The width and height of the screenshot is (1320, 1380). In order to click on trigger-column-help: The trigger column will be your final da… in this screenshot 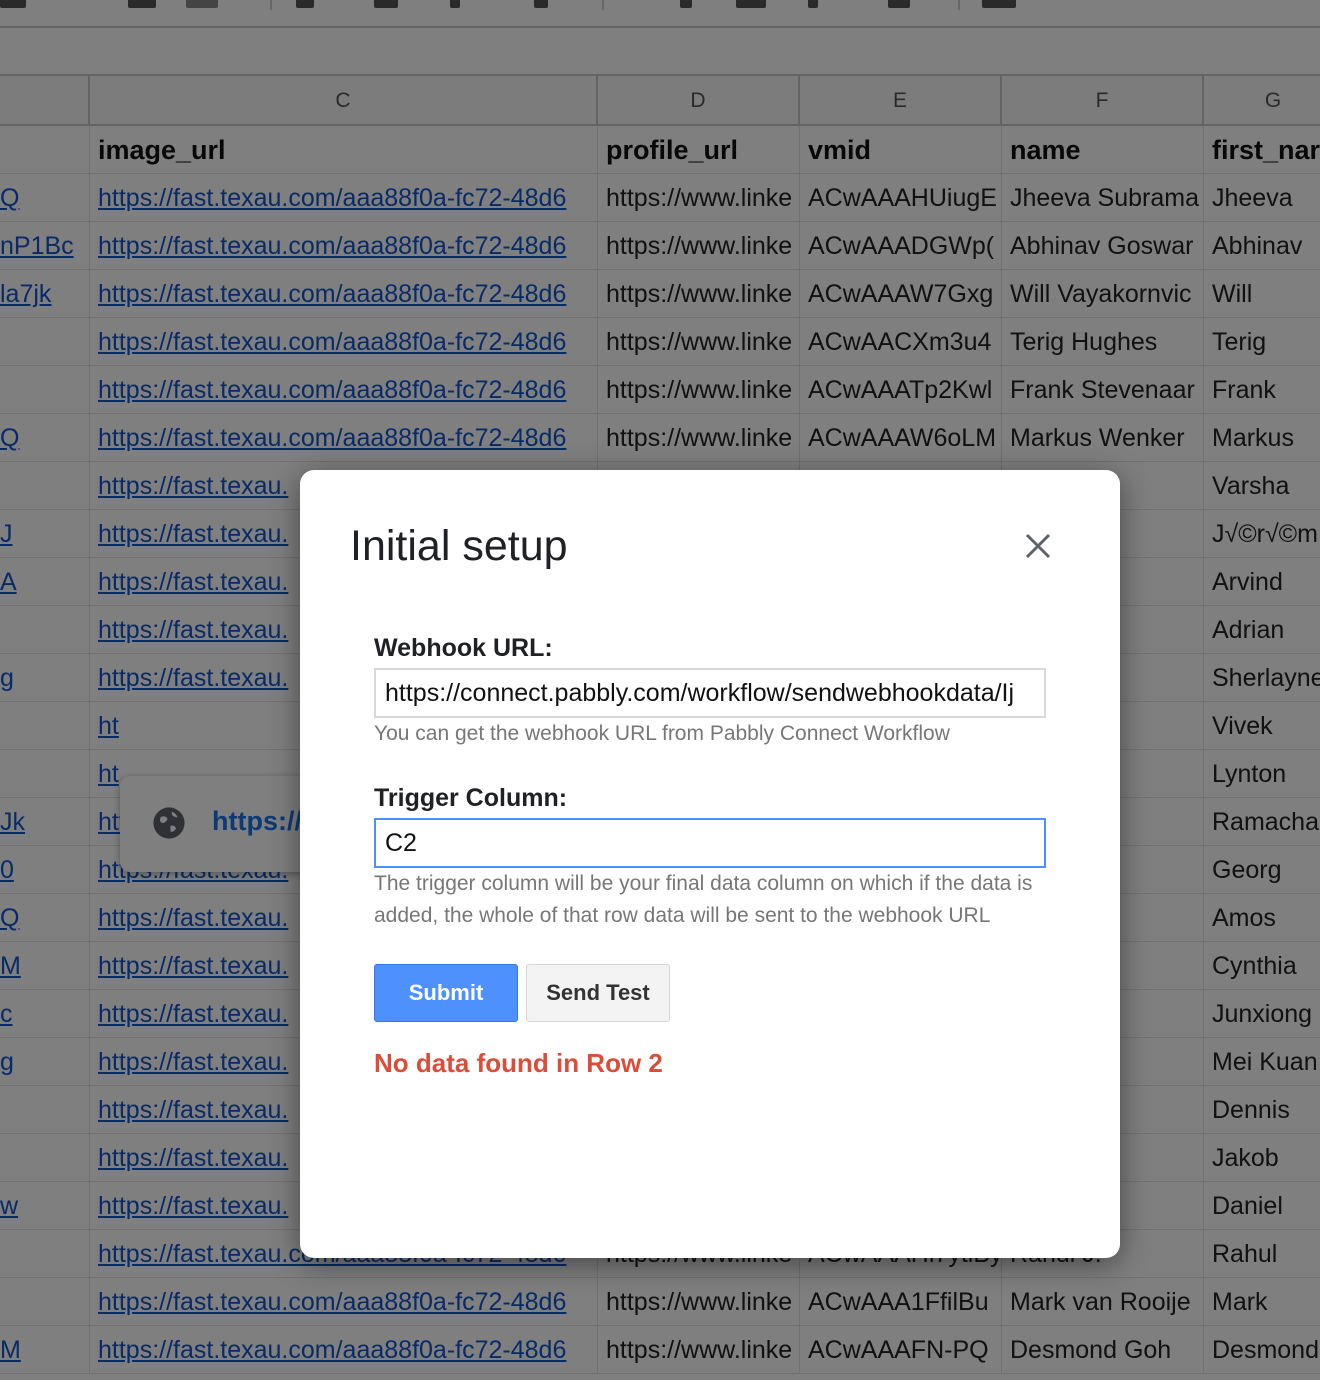, I will do `click(703, 899)`.